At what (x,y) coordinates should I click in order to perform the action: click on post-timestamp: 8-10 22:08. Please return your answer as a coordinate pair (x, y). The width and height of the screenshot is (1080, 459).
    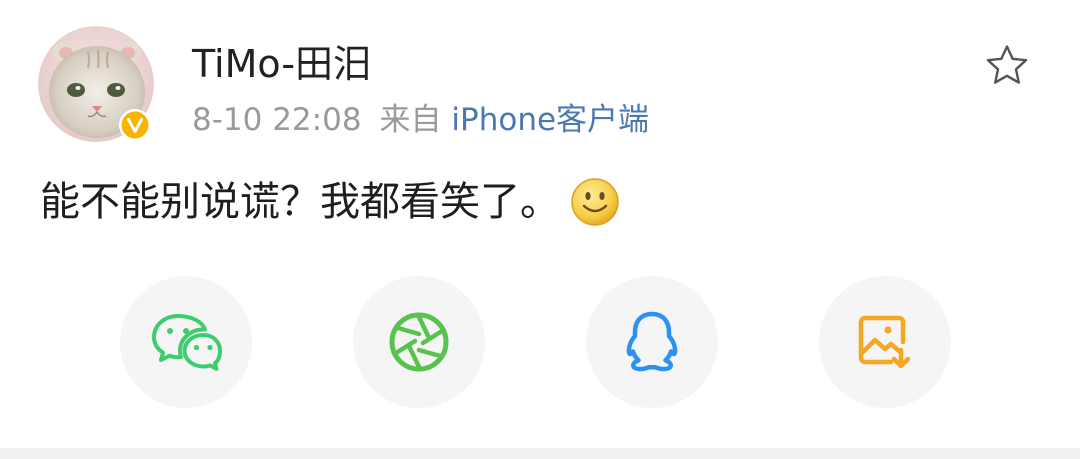
    Looking at the image, I should click on (277, 120).